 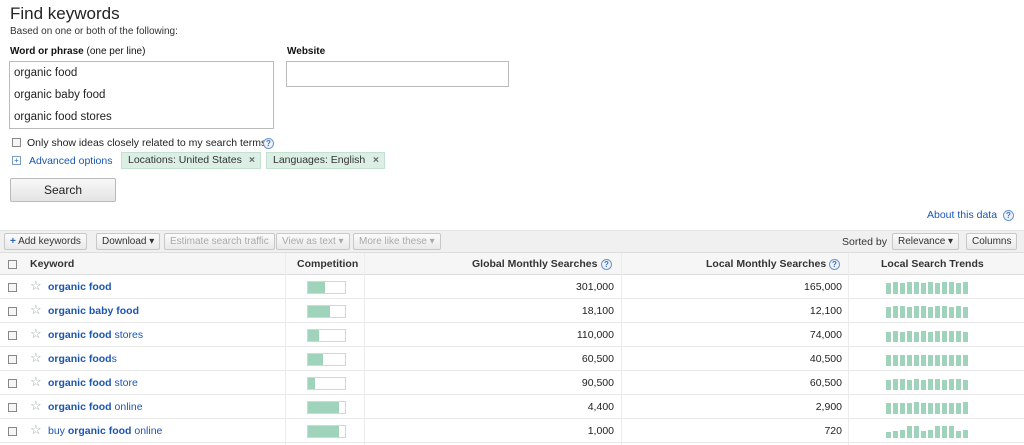 I want to click on global-searches-value: 90,500, so click(x=597, y=383).